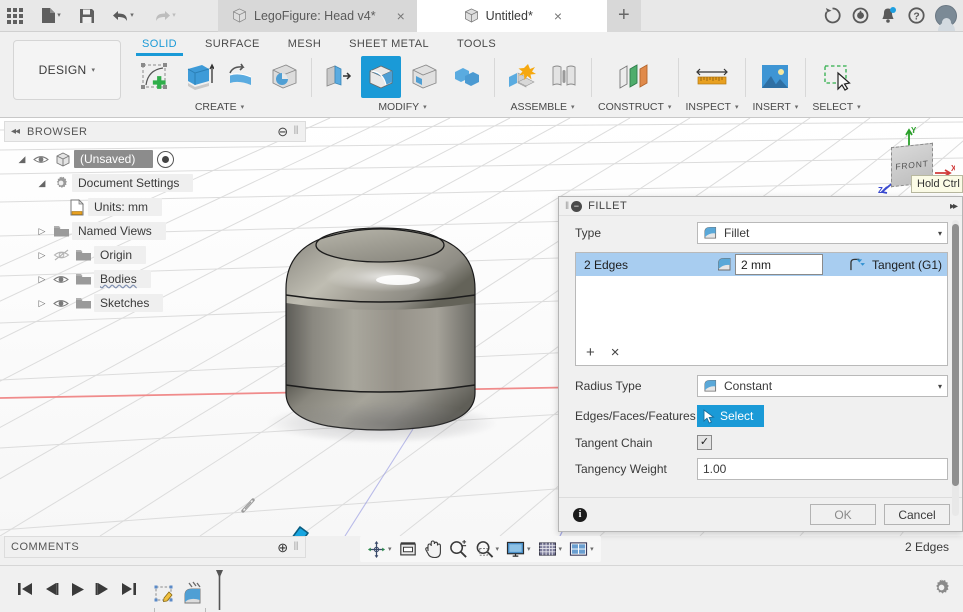  What do you see at coordinates (232, 45) in the screenshot?
I see `ribbon-tab-surface: SURFACE` at bounding box center [232, 45].